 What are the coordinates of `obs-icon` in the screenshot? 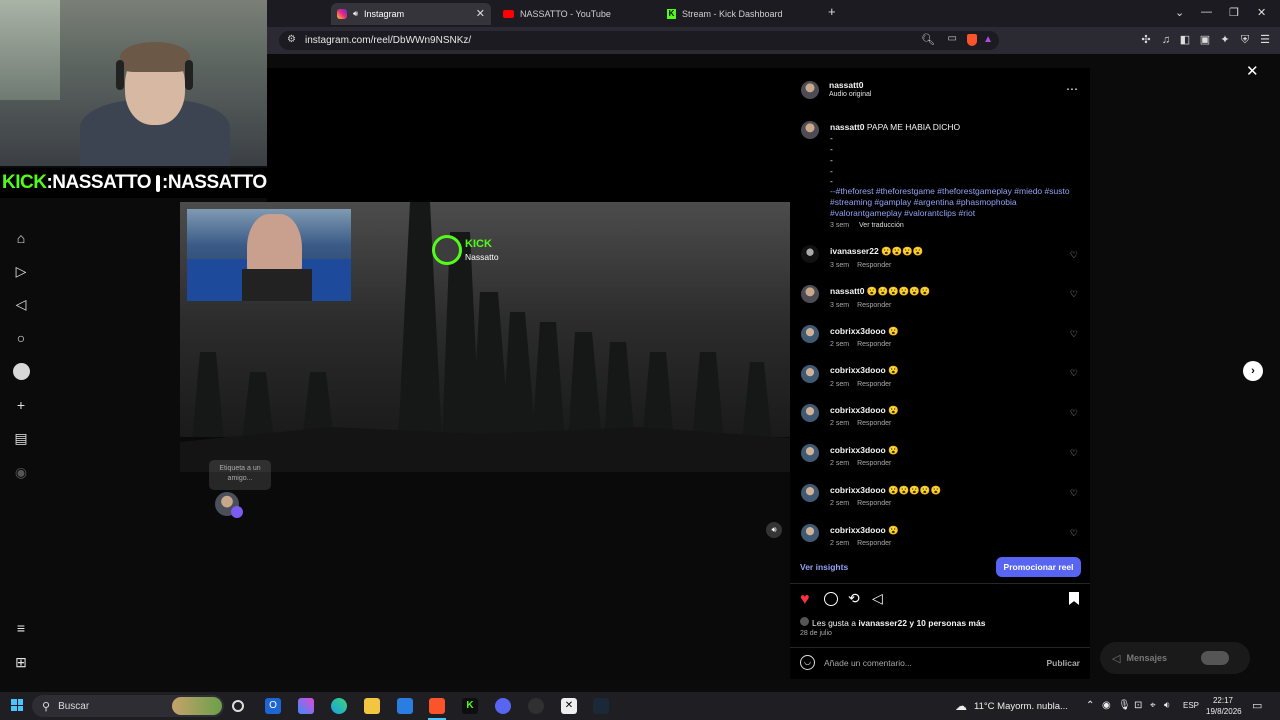 It's located at (536, 706).